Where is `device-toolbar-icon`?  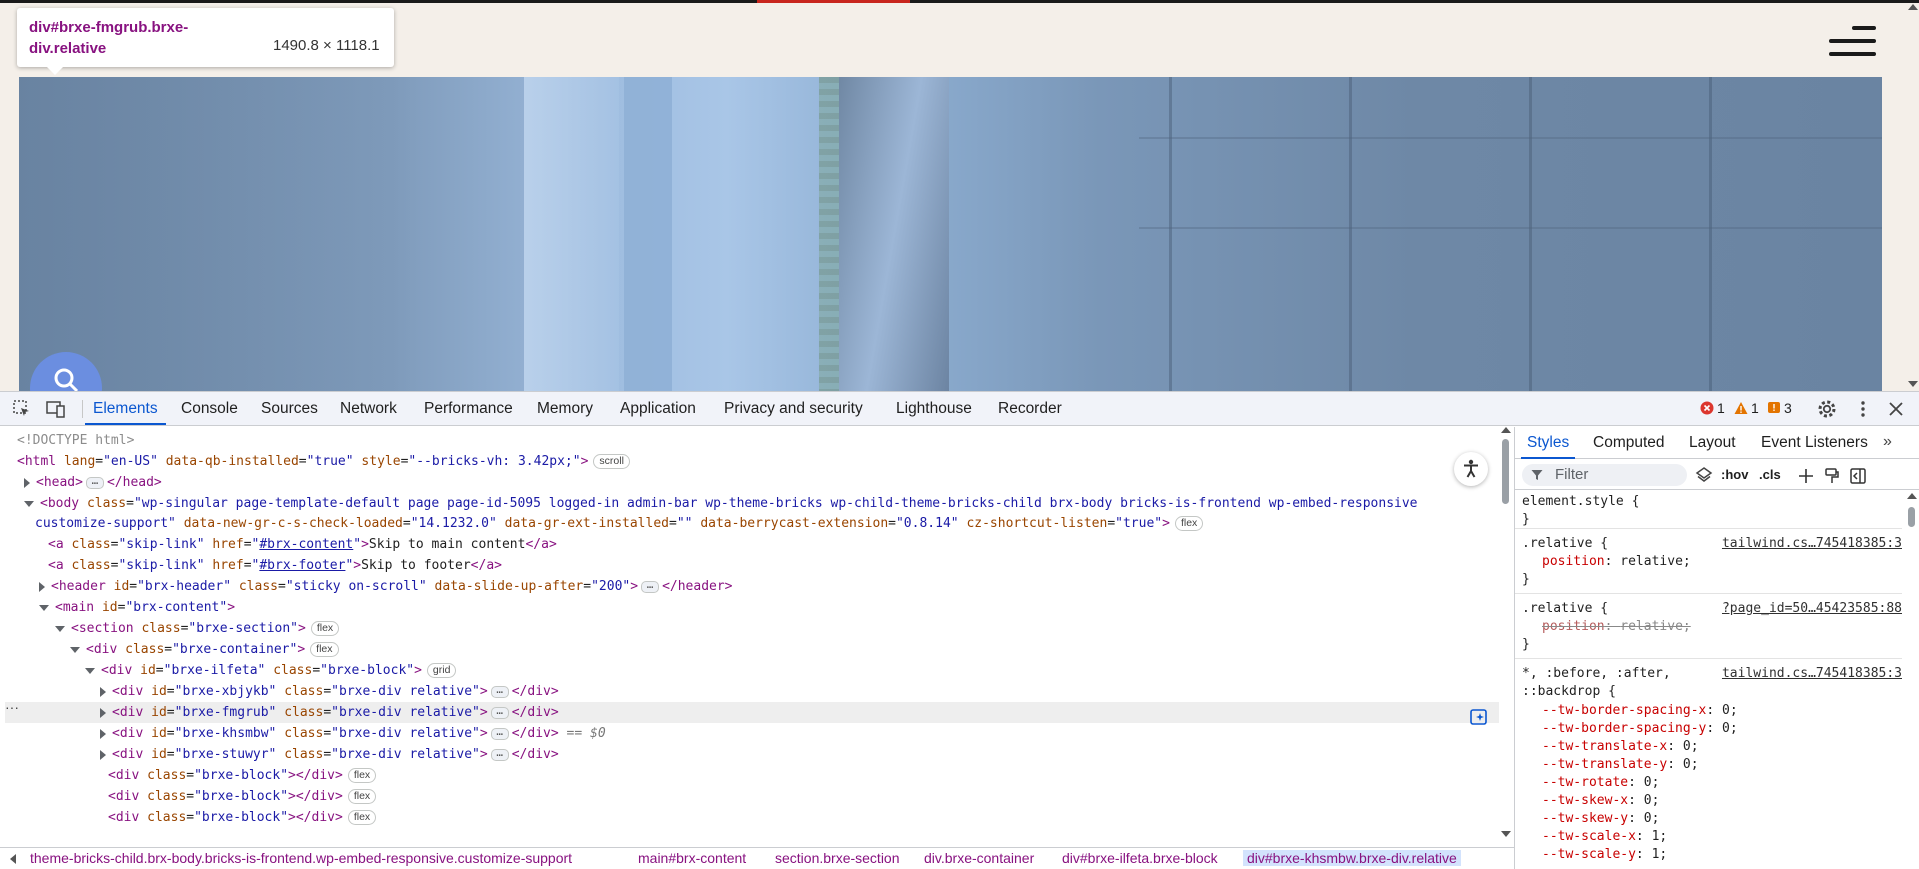 device-toolbar-icon is located at coordinates (56, 409).